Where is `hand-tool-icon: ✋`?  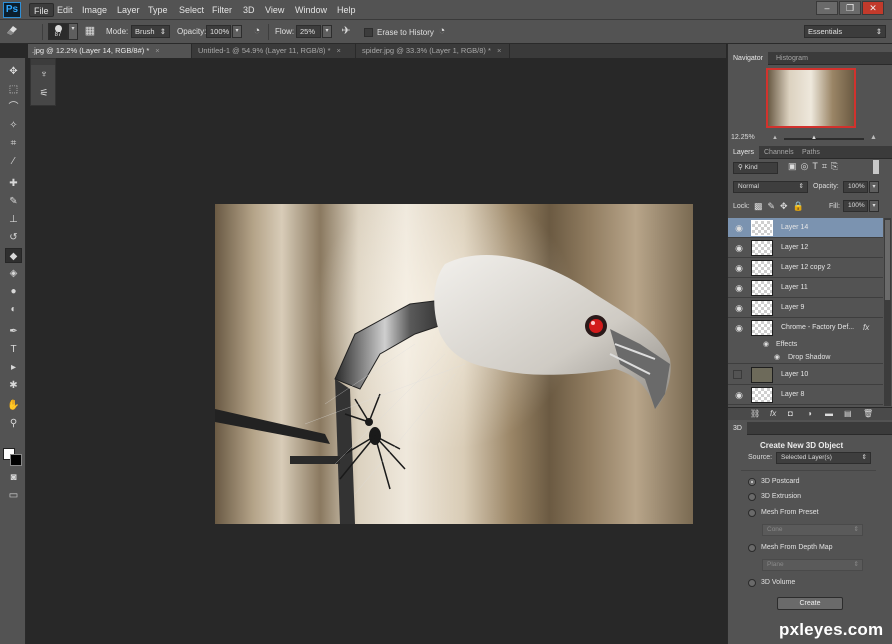 hand-tool-icon: ✋ is located at coordinates (13, 405).